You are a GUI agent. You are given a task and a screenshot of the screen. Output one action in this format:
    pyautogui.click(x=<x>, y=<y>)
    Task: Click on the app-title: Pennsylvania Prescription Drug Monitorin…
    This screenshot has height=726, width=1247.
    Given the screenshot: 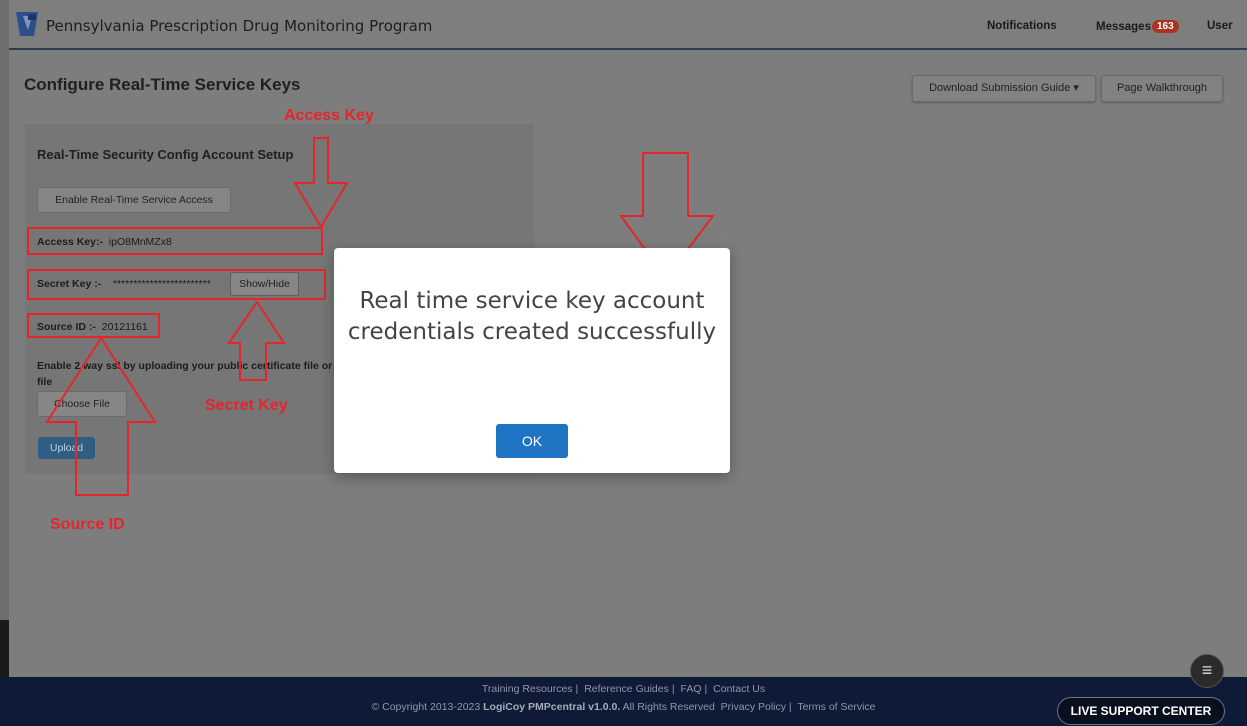 What is the action you would take?
    pyautogui.click(x=239, y=26)
    